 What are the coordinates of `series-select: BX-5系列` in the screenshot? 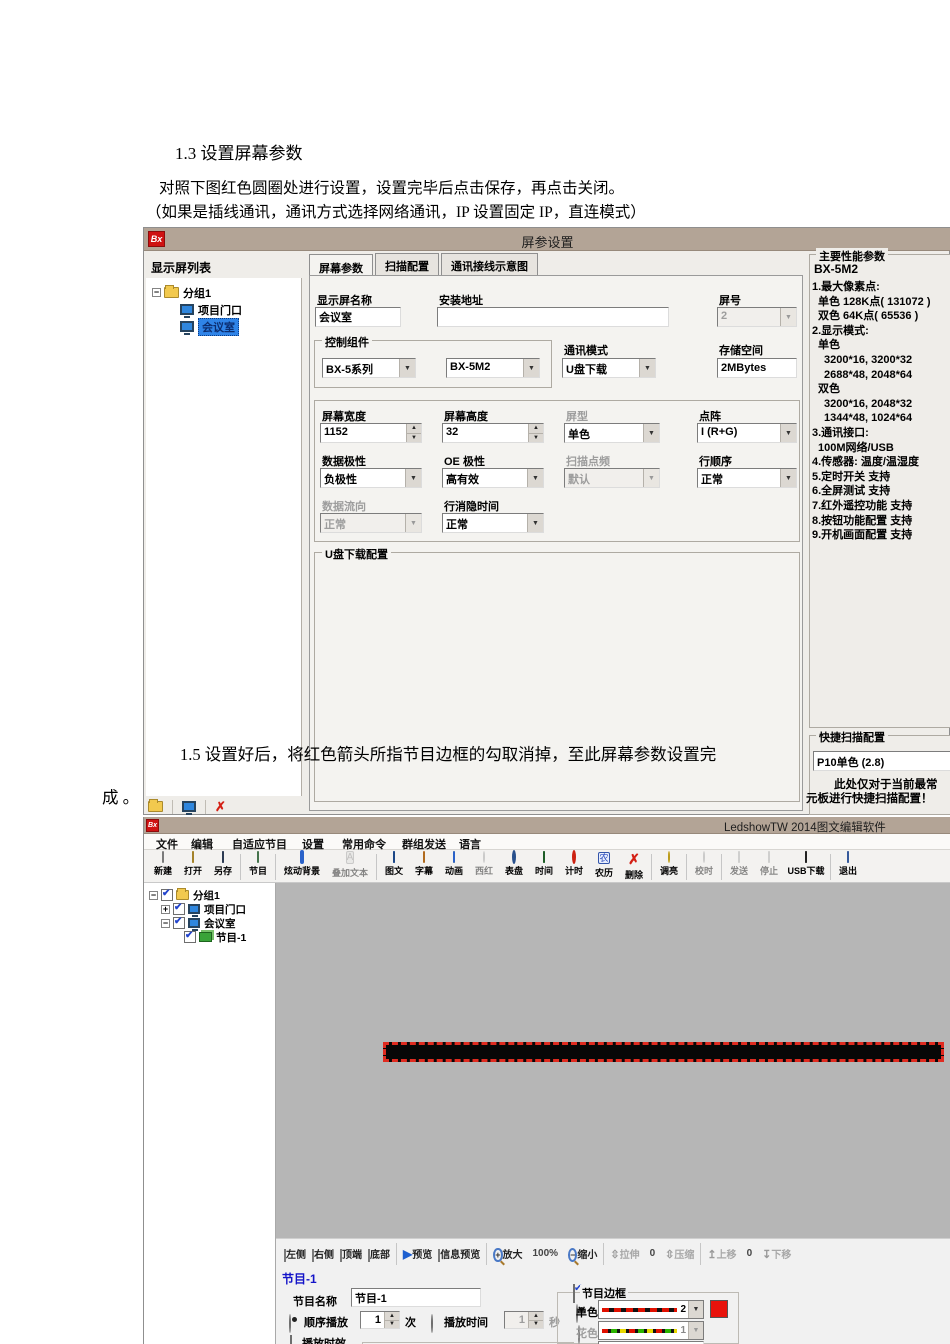 It's located at (369, 368).